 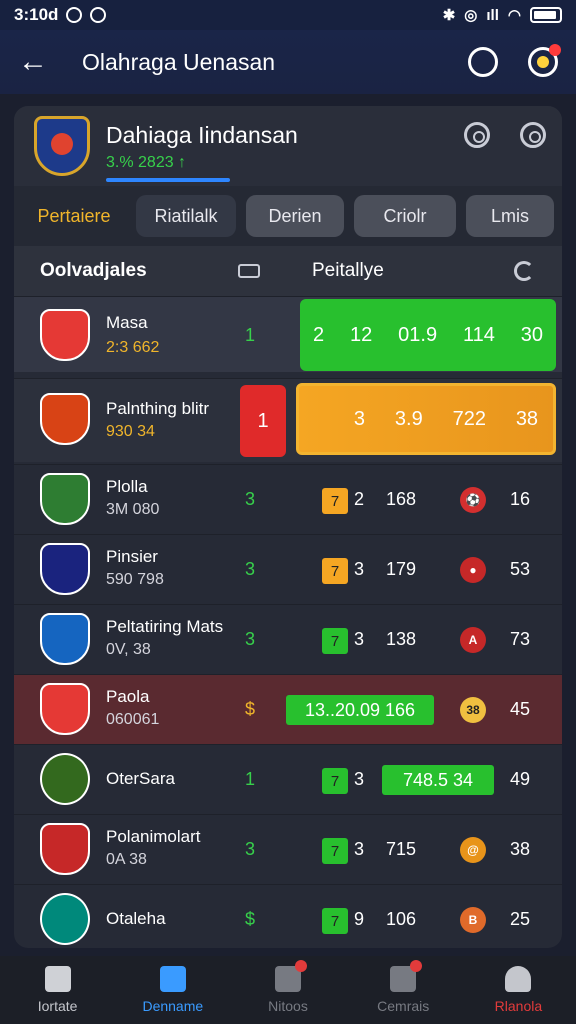 I want to click on club-score: 060061, so click(x=133, y=719).